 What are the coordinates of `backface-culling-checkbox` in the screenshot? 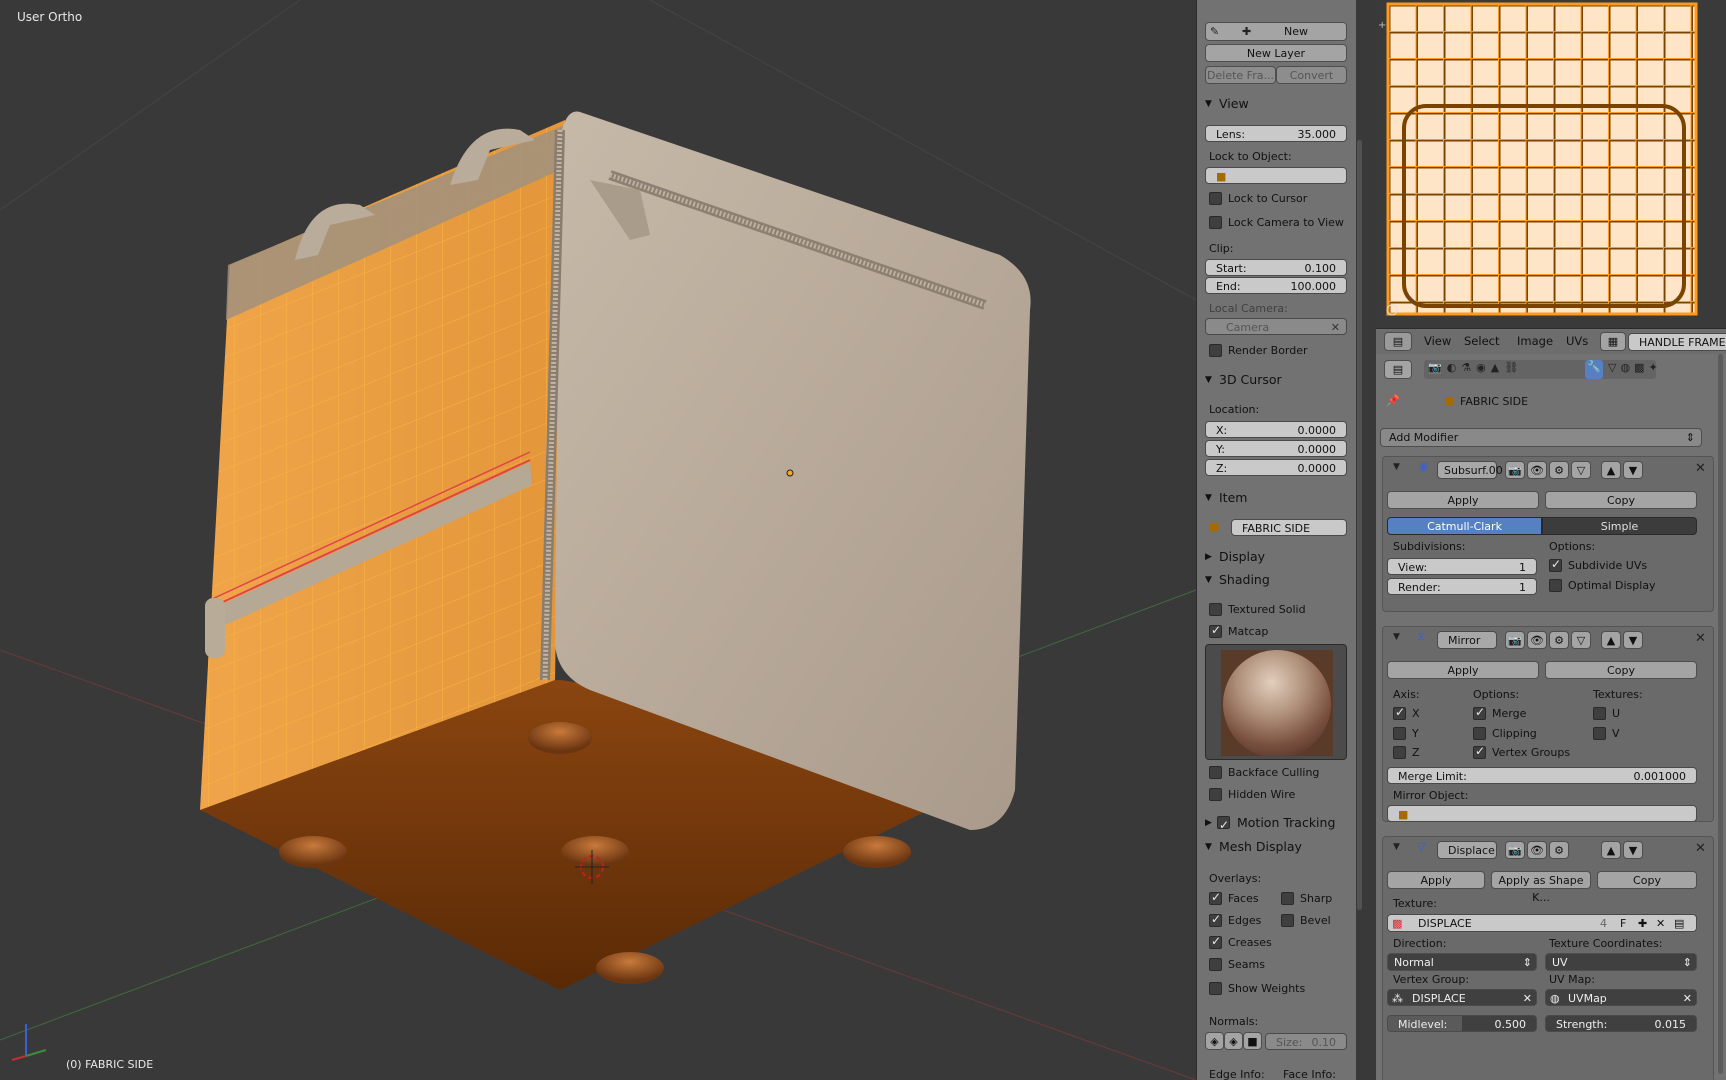 It's located at (1215, 772).